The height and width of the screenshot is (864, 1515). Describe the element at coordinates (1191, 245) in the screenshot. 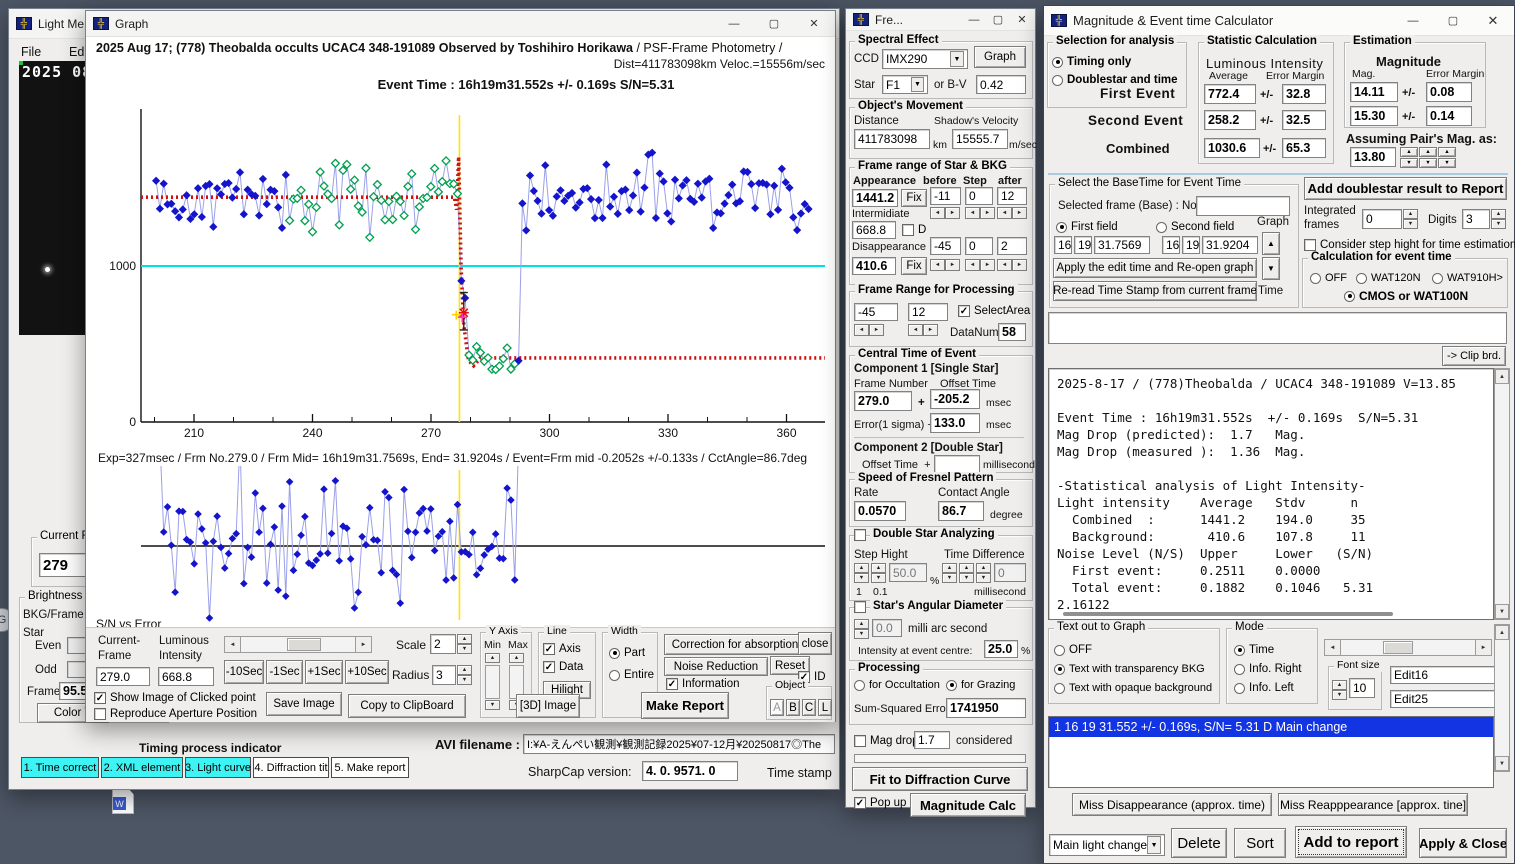

I see `time2-m: 19` at that location.